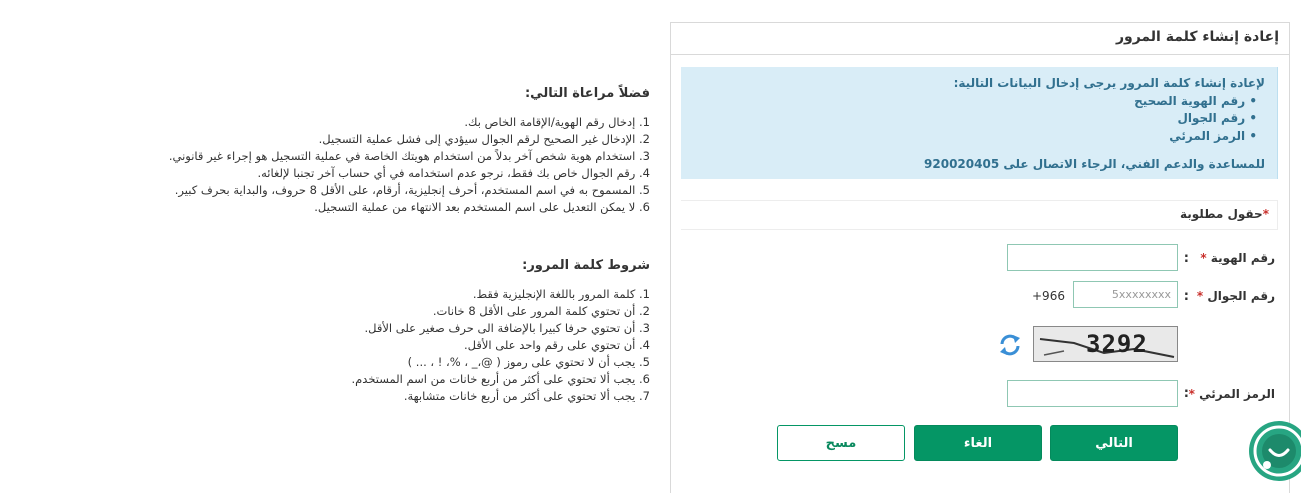 Image resolution: width=1301 pixels, height=493 pixels. I want to click on captcha-image: 3292, so click(1105, 344).